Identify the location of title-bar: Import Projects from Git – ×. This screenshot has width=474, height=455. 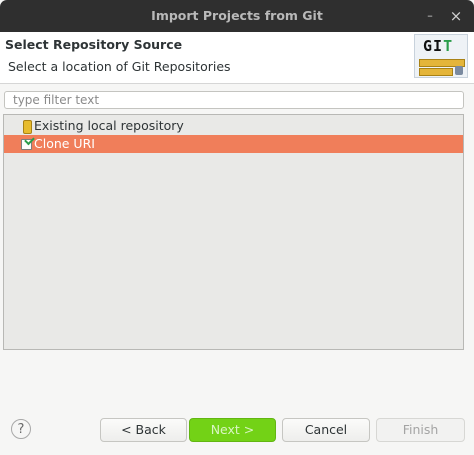
(237, 16).